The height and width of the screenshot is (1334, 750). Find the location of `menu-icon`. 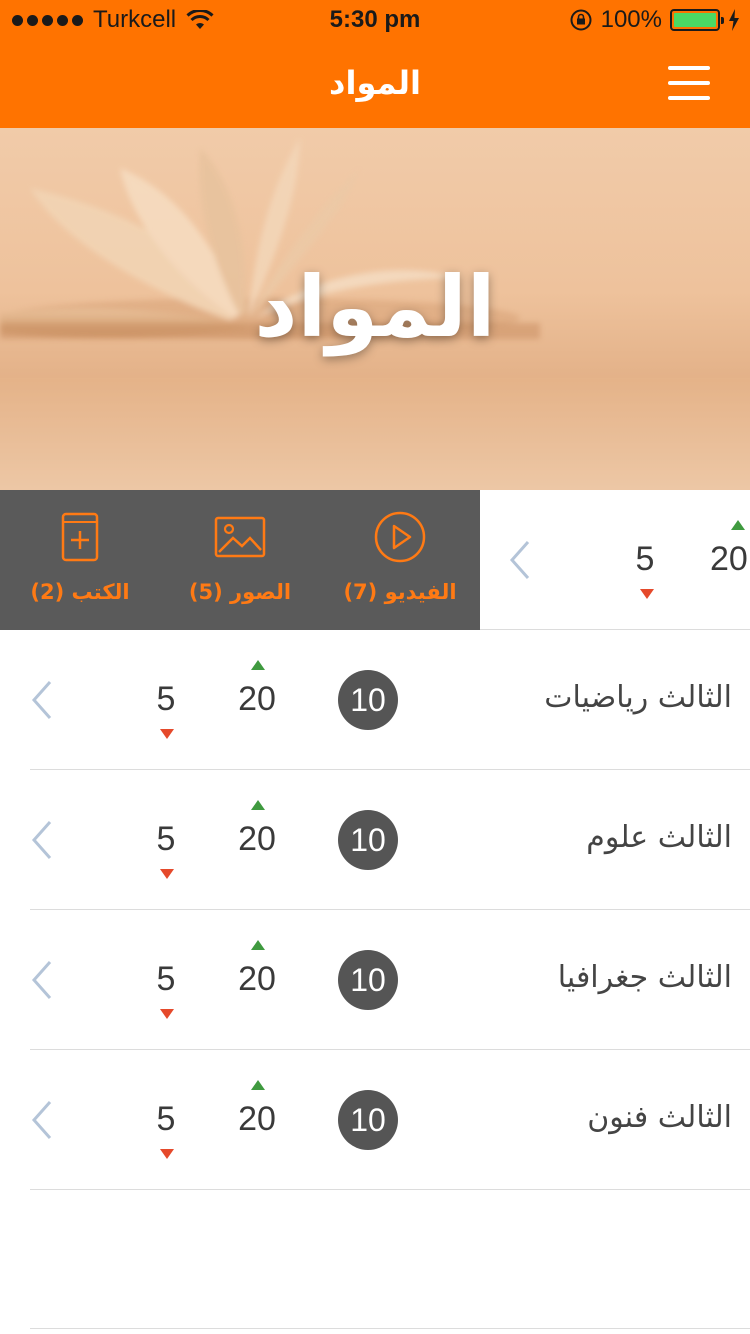

menu-icon is located at coordinates (689, 68).